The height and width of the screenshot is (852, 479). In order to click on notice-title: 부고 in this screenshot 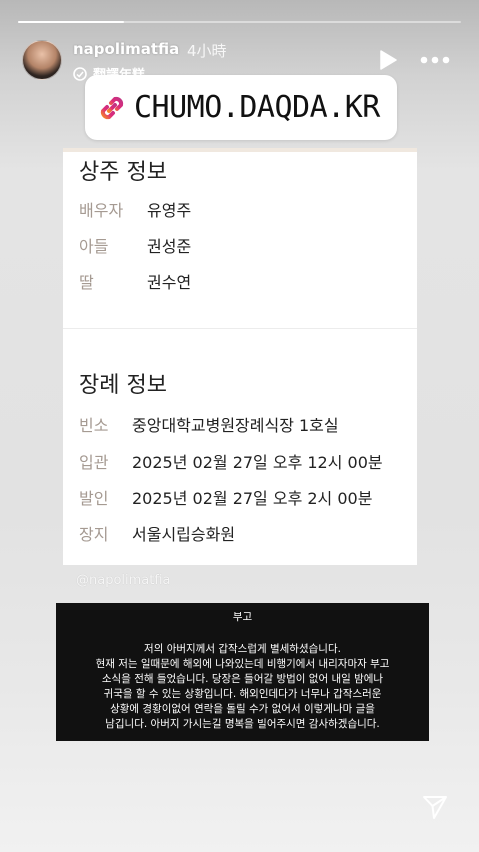, I will do `click(242, 617)`.